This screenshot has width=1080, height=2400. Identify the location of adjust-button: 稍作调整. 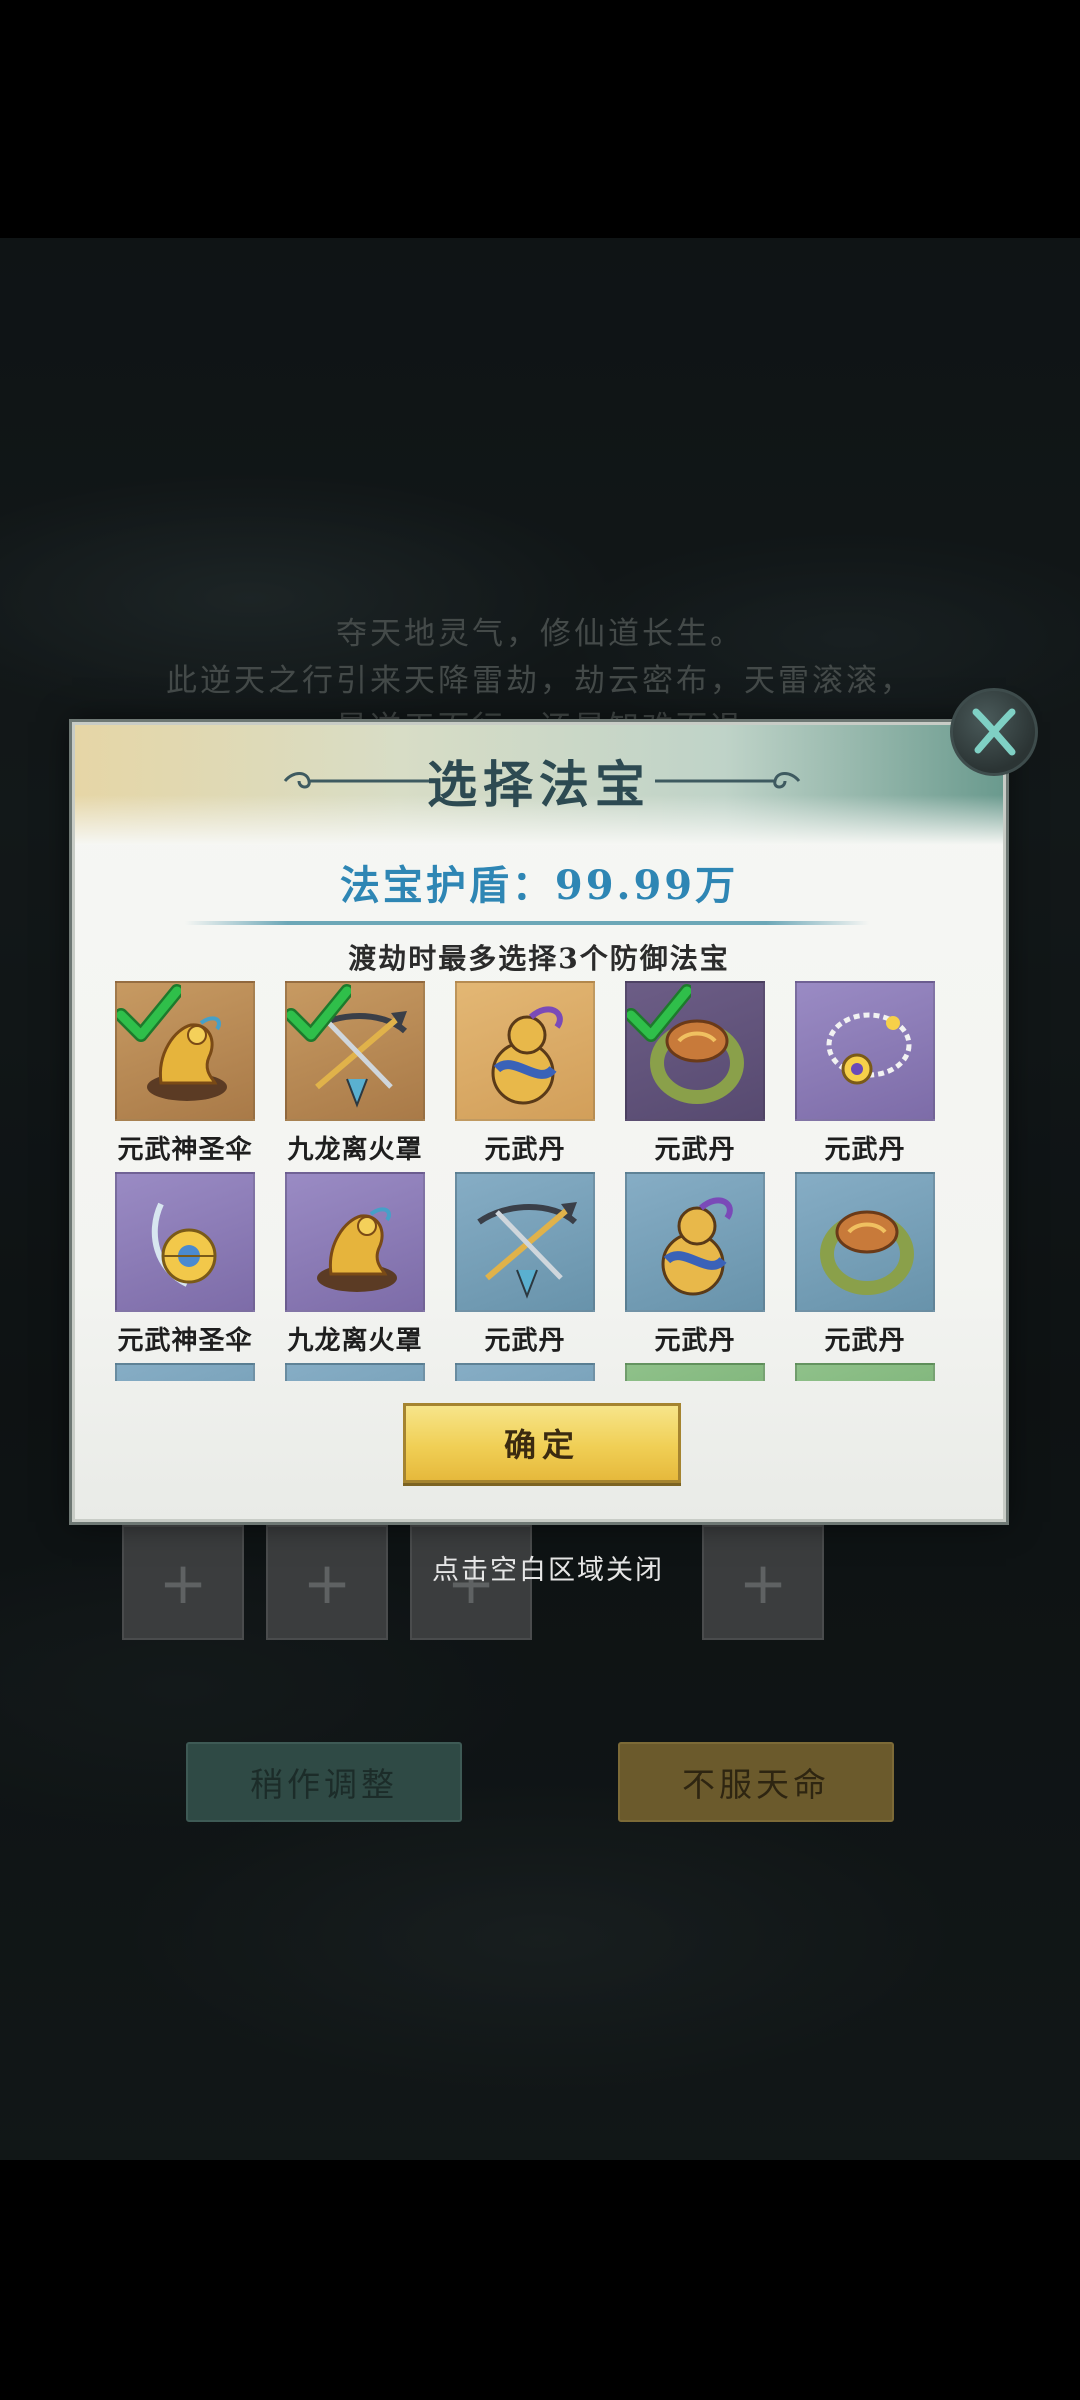
(324, 1782).